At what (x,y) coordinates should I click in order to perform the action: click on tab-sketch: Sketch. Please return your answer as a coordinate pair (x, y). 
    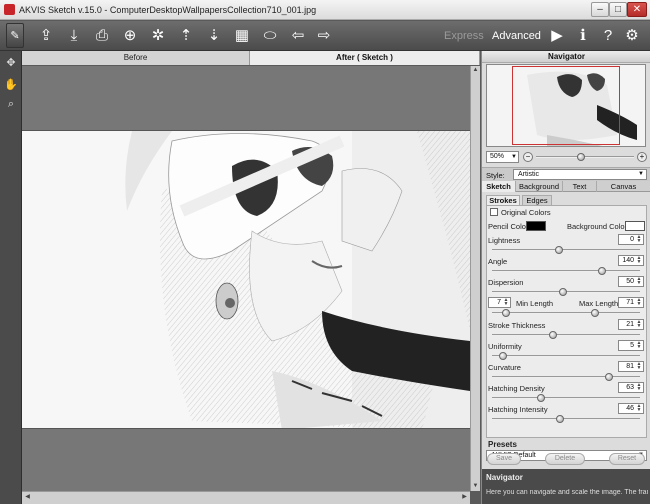
    Looking at the image, I should click on (499, 186).